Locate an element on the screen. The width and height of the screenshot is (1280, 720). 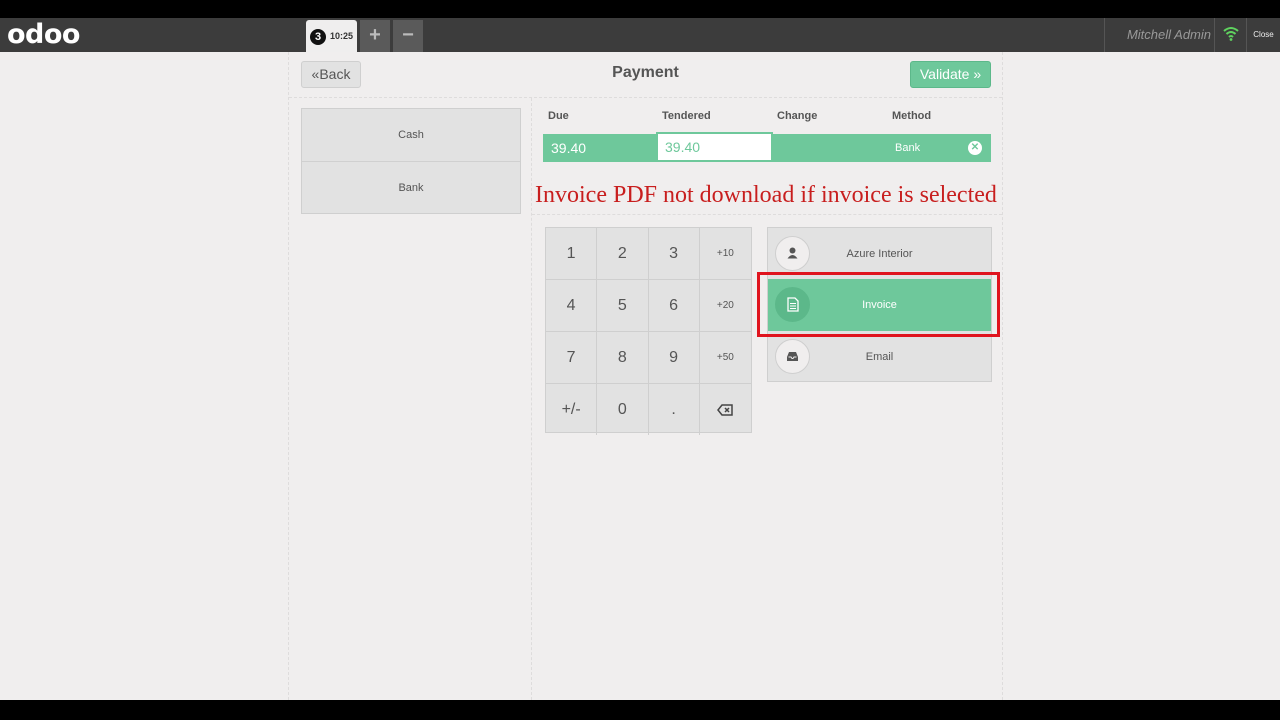
numpad-key-plus-20: +20 is located at coordinates (725, 306).